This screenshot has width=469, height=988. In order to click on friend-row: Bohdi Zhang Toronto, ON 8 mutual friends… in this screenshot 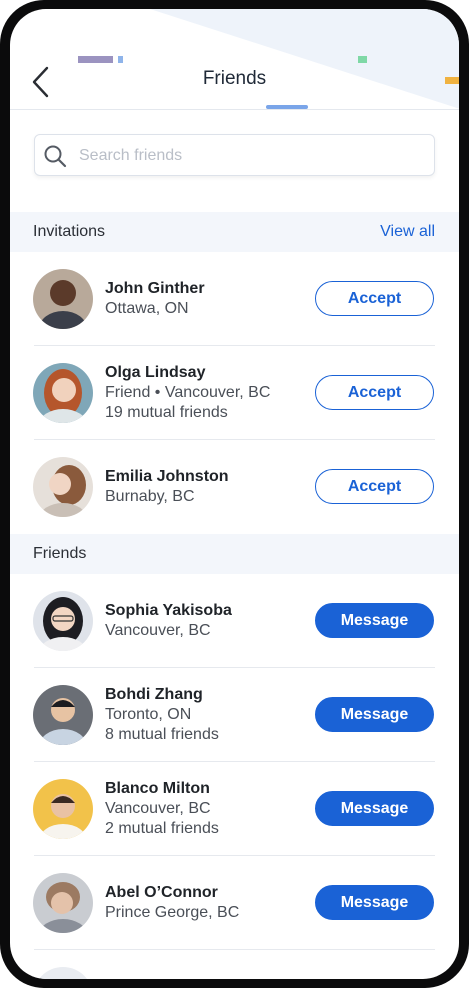, I will do `click(234, 715)`.